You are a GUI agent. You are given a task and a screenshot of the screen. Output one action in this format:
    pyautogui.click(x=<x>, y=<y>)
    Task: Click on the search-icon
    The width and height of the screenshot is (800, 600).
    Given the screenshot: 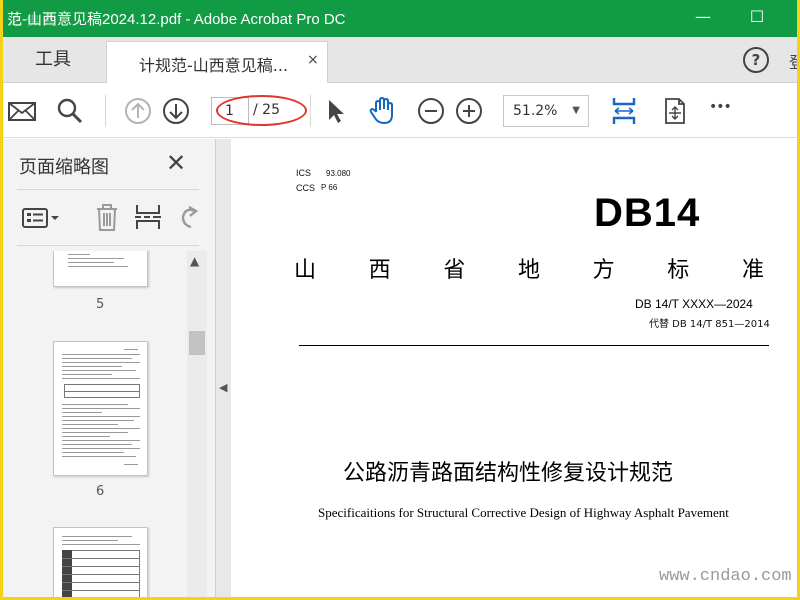 What is the action you would take?
    pyautogui.click(x=70, y=111)
    